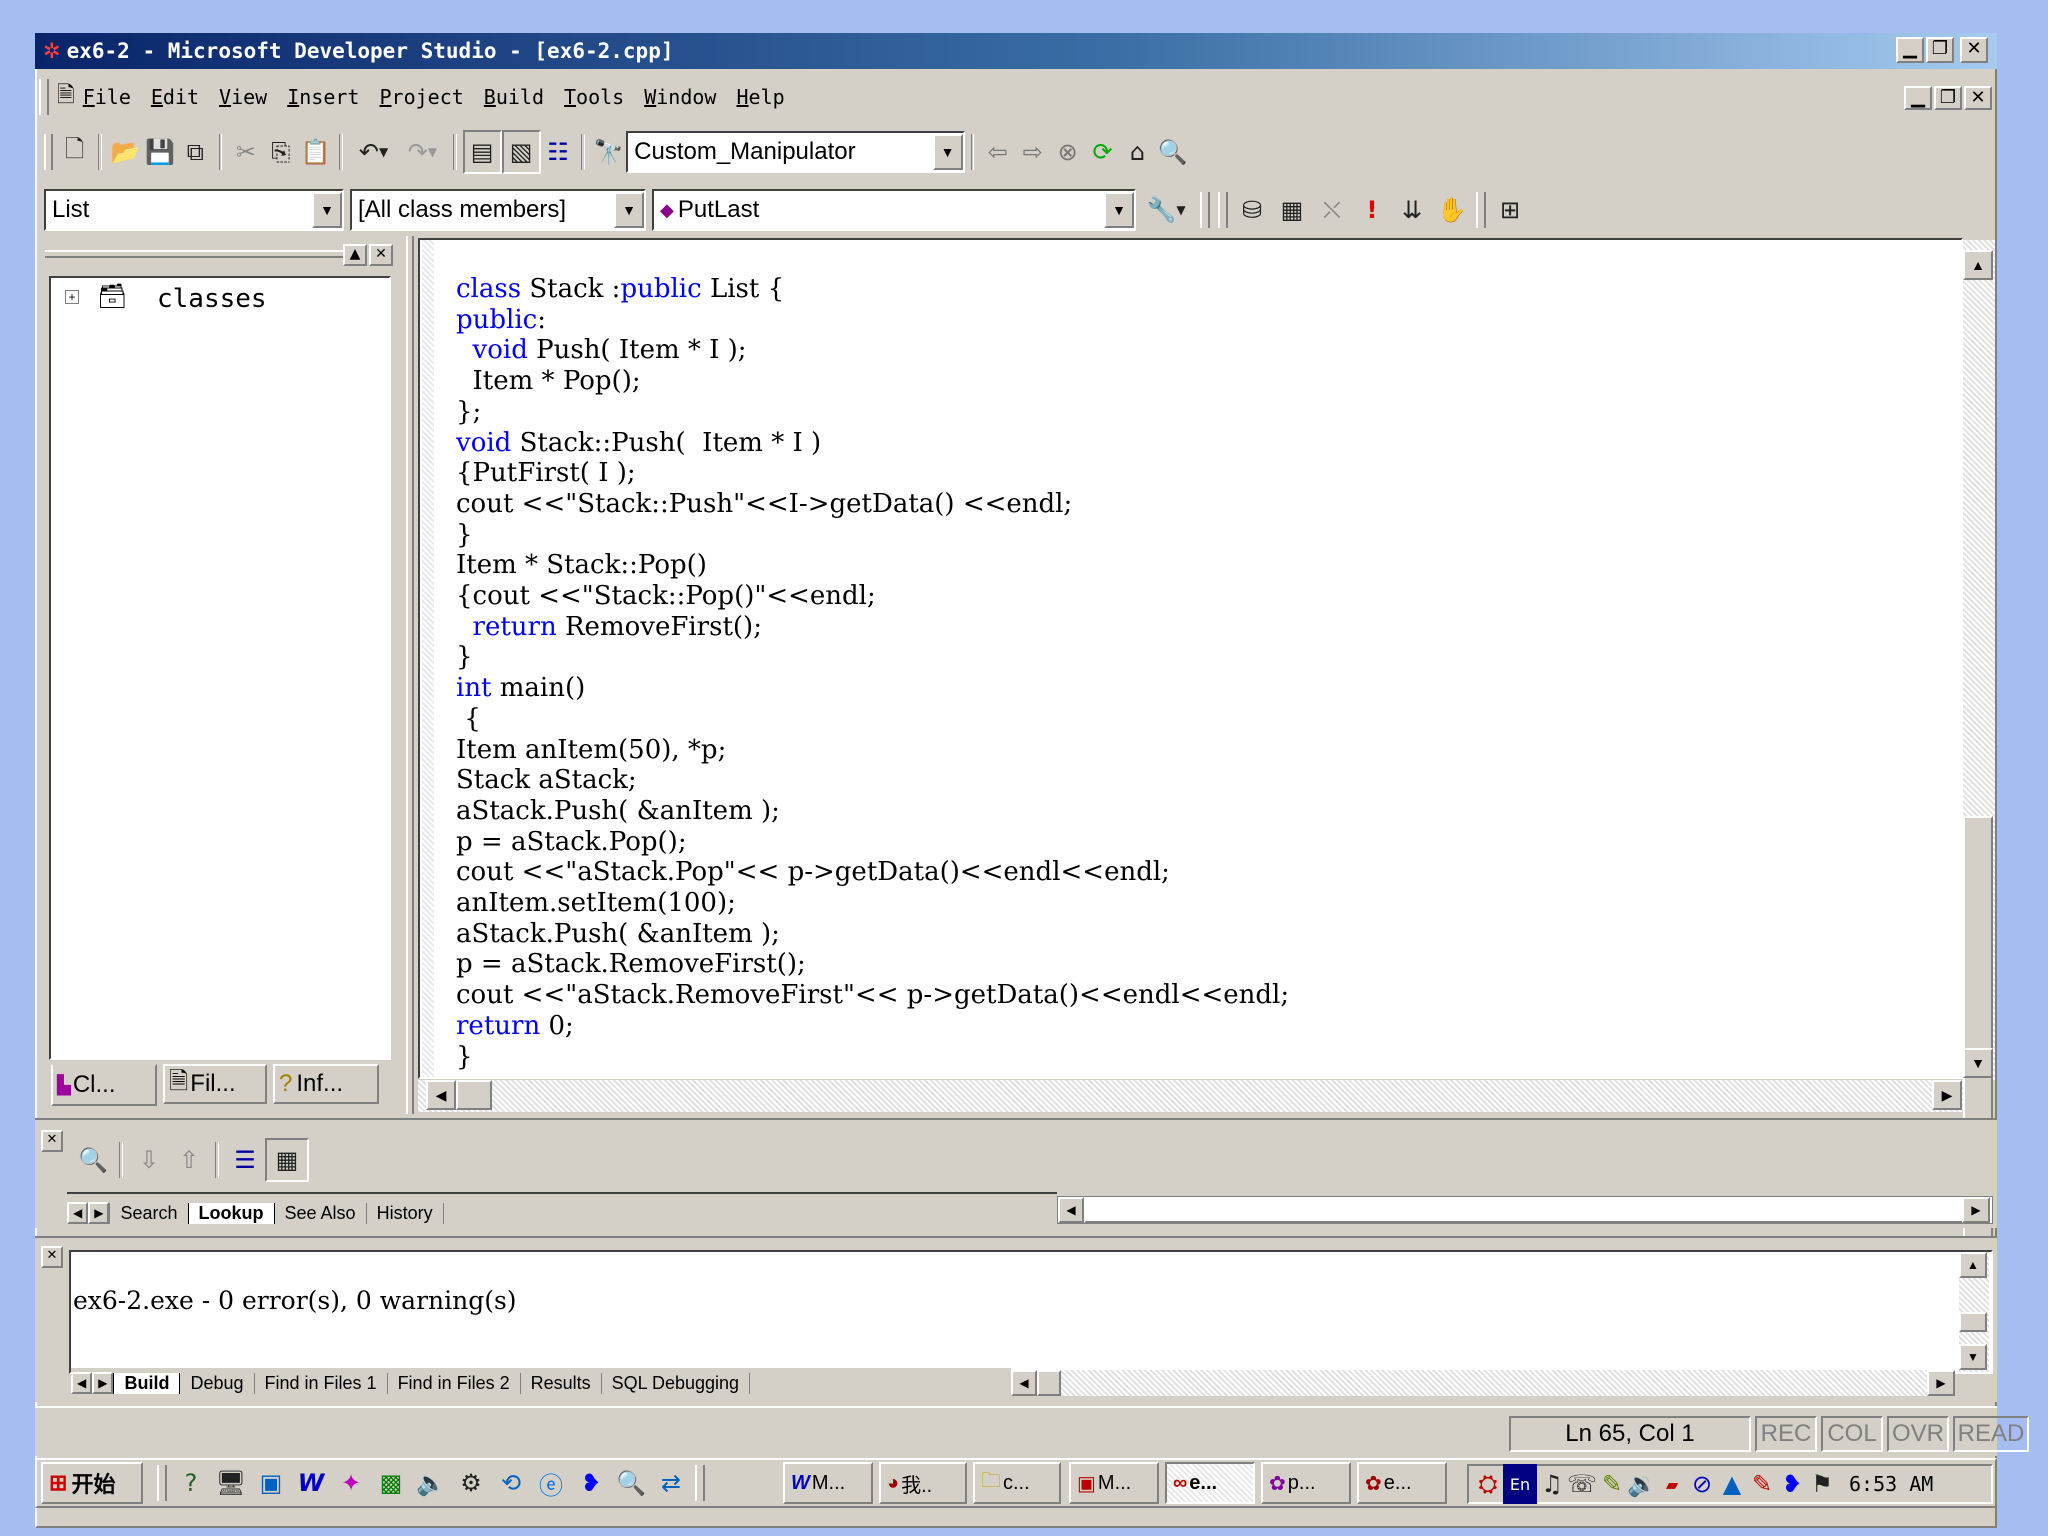  I want to click on tray-ati-icon: ▰, so click(1672, 1484).